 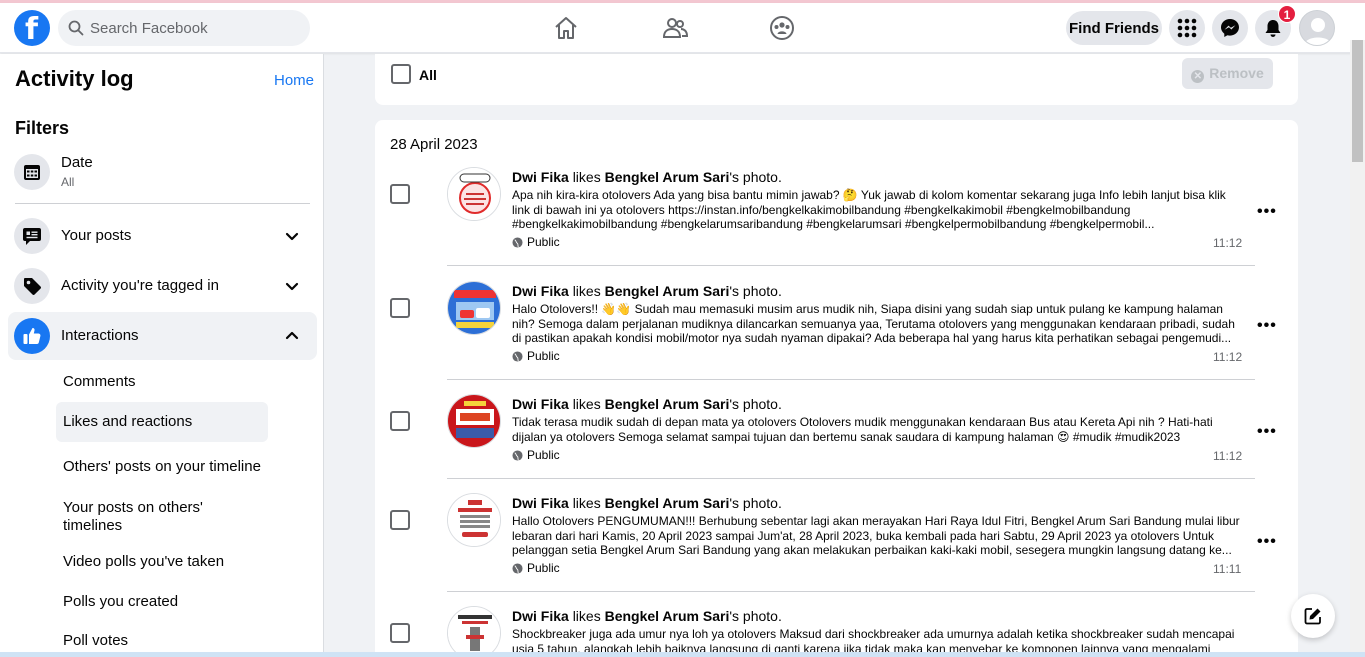 I want to click on menu-button, so click(x=1187, y=28).